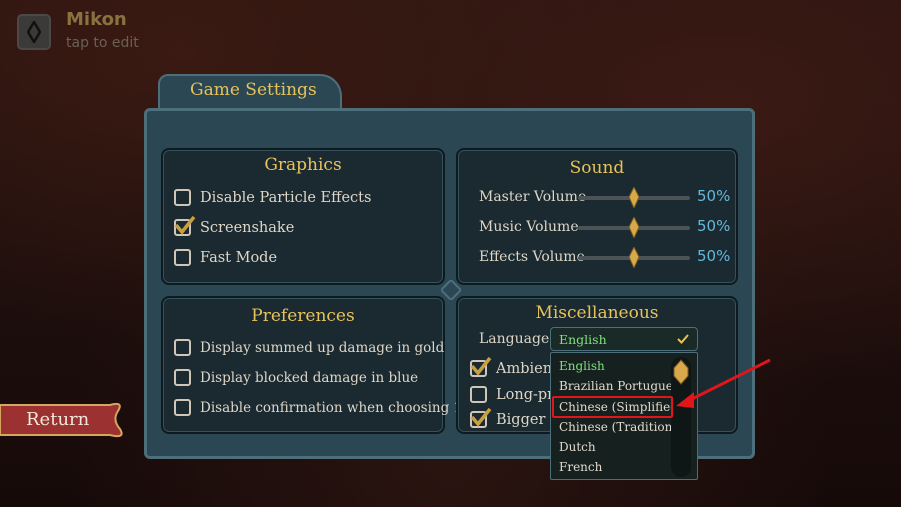  I want to click on graphics-title: Graphics, so click(303, 165).